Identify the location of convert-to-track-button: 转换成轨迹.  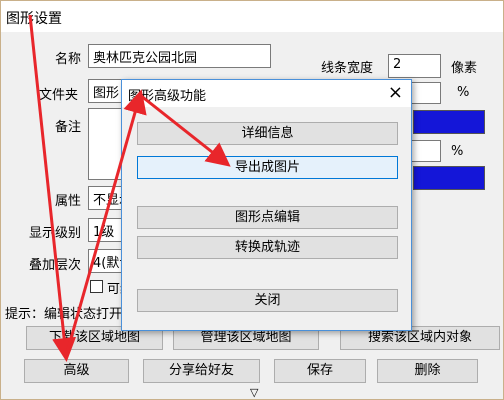
(267, 247).